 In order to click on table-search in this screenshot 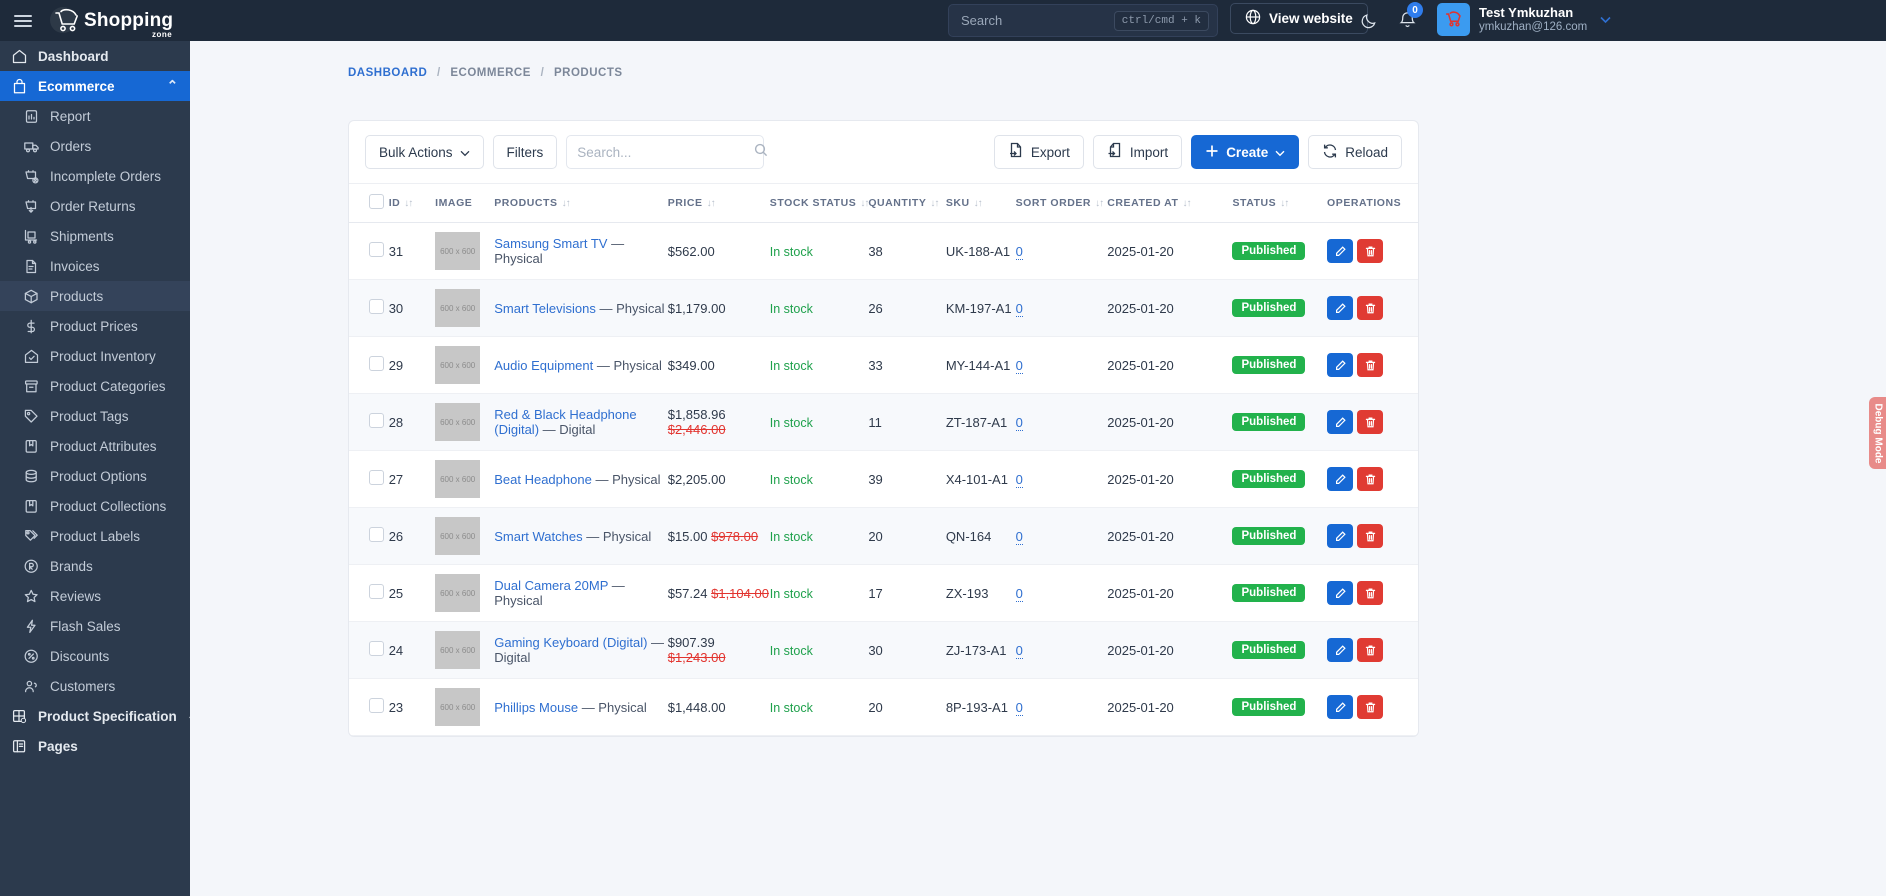, I will do `click(667, 152)`.